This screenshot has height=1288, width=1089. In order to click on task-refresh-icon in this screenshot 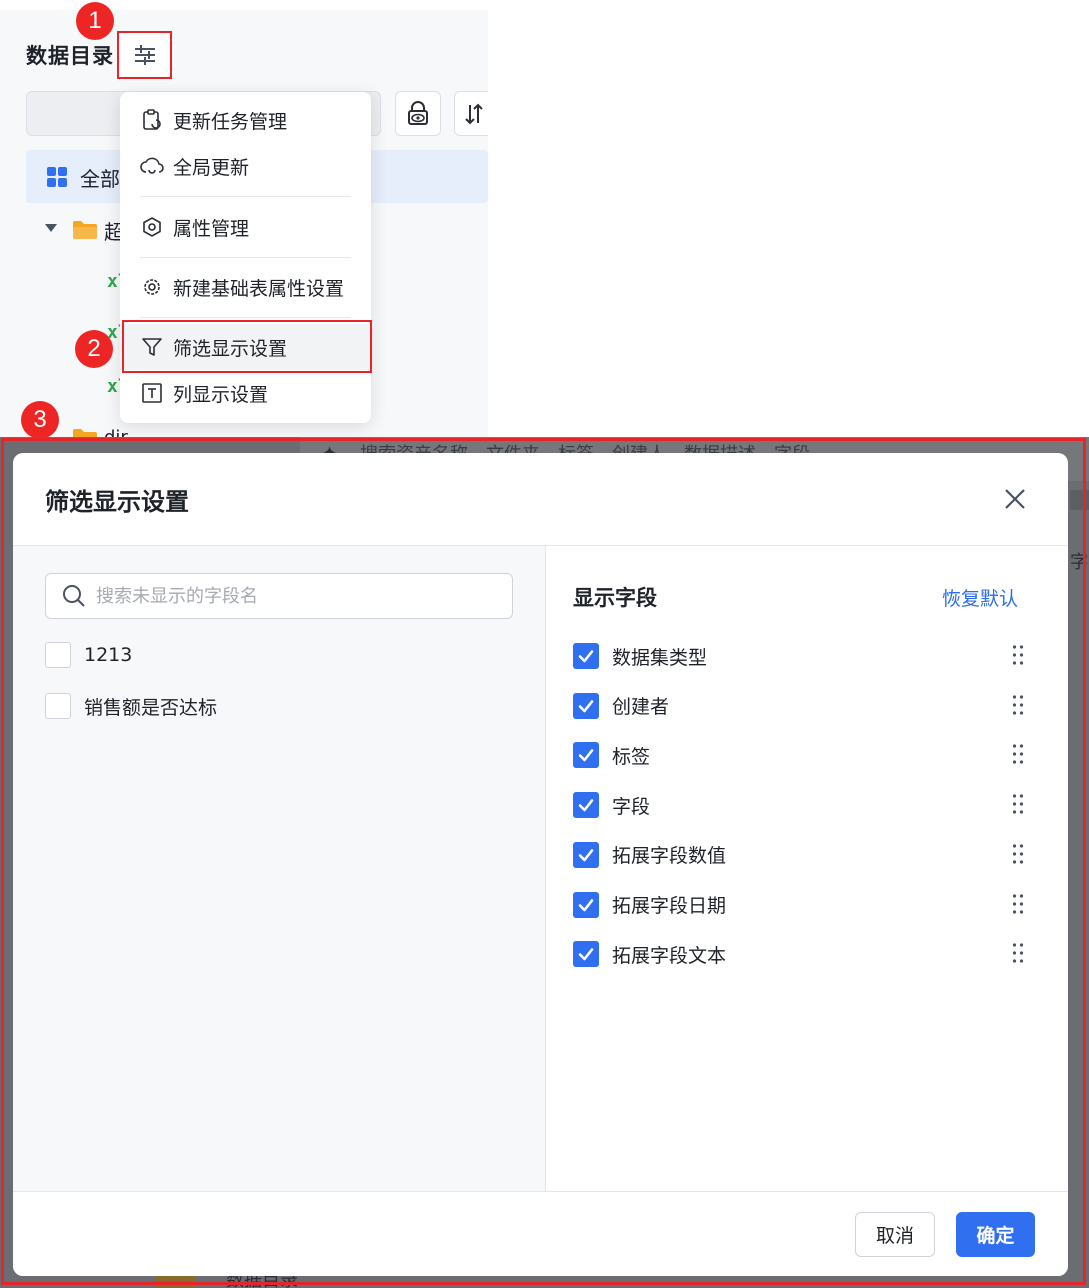, I will do `click(152, 120)`.